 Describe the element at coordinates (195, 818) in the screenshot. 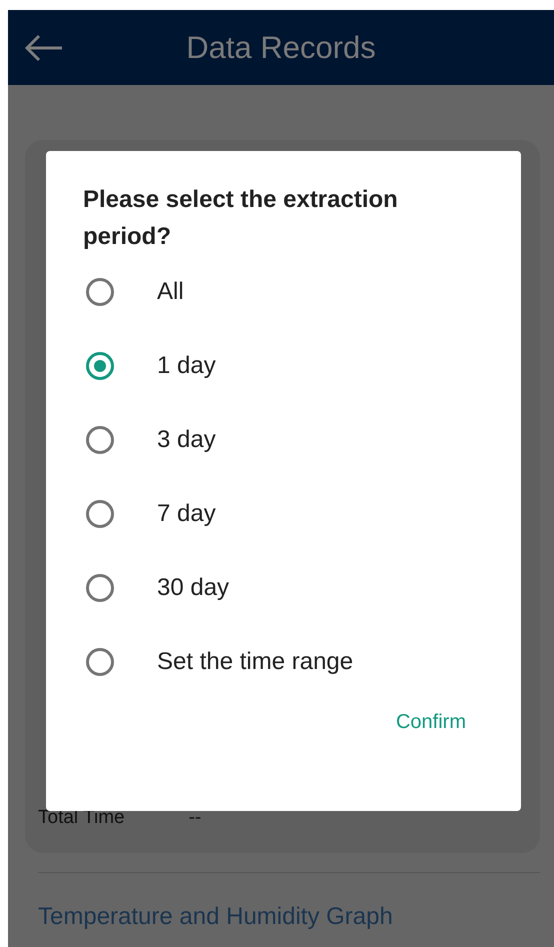

I see `field-value: --` at that location.